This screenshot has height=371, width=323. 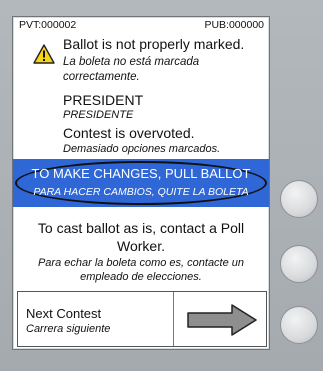 I want to click on banner-text-spanish: PARA HACER CAMBIOS, QUITE LA BOLETA, so click(x=141, y=192).